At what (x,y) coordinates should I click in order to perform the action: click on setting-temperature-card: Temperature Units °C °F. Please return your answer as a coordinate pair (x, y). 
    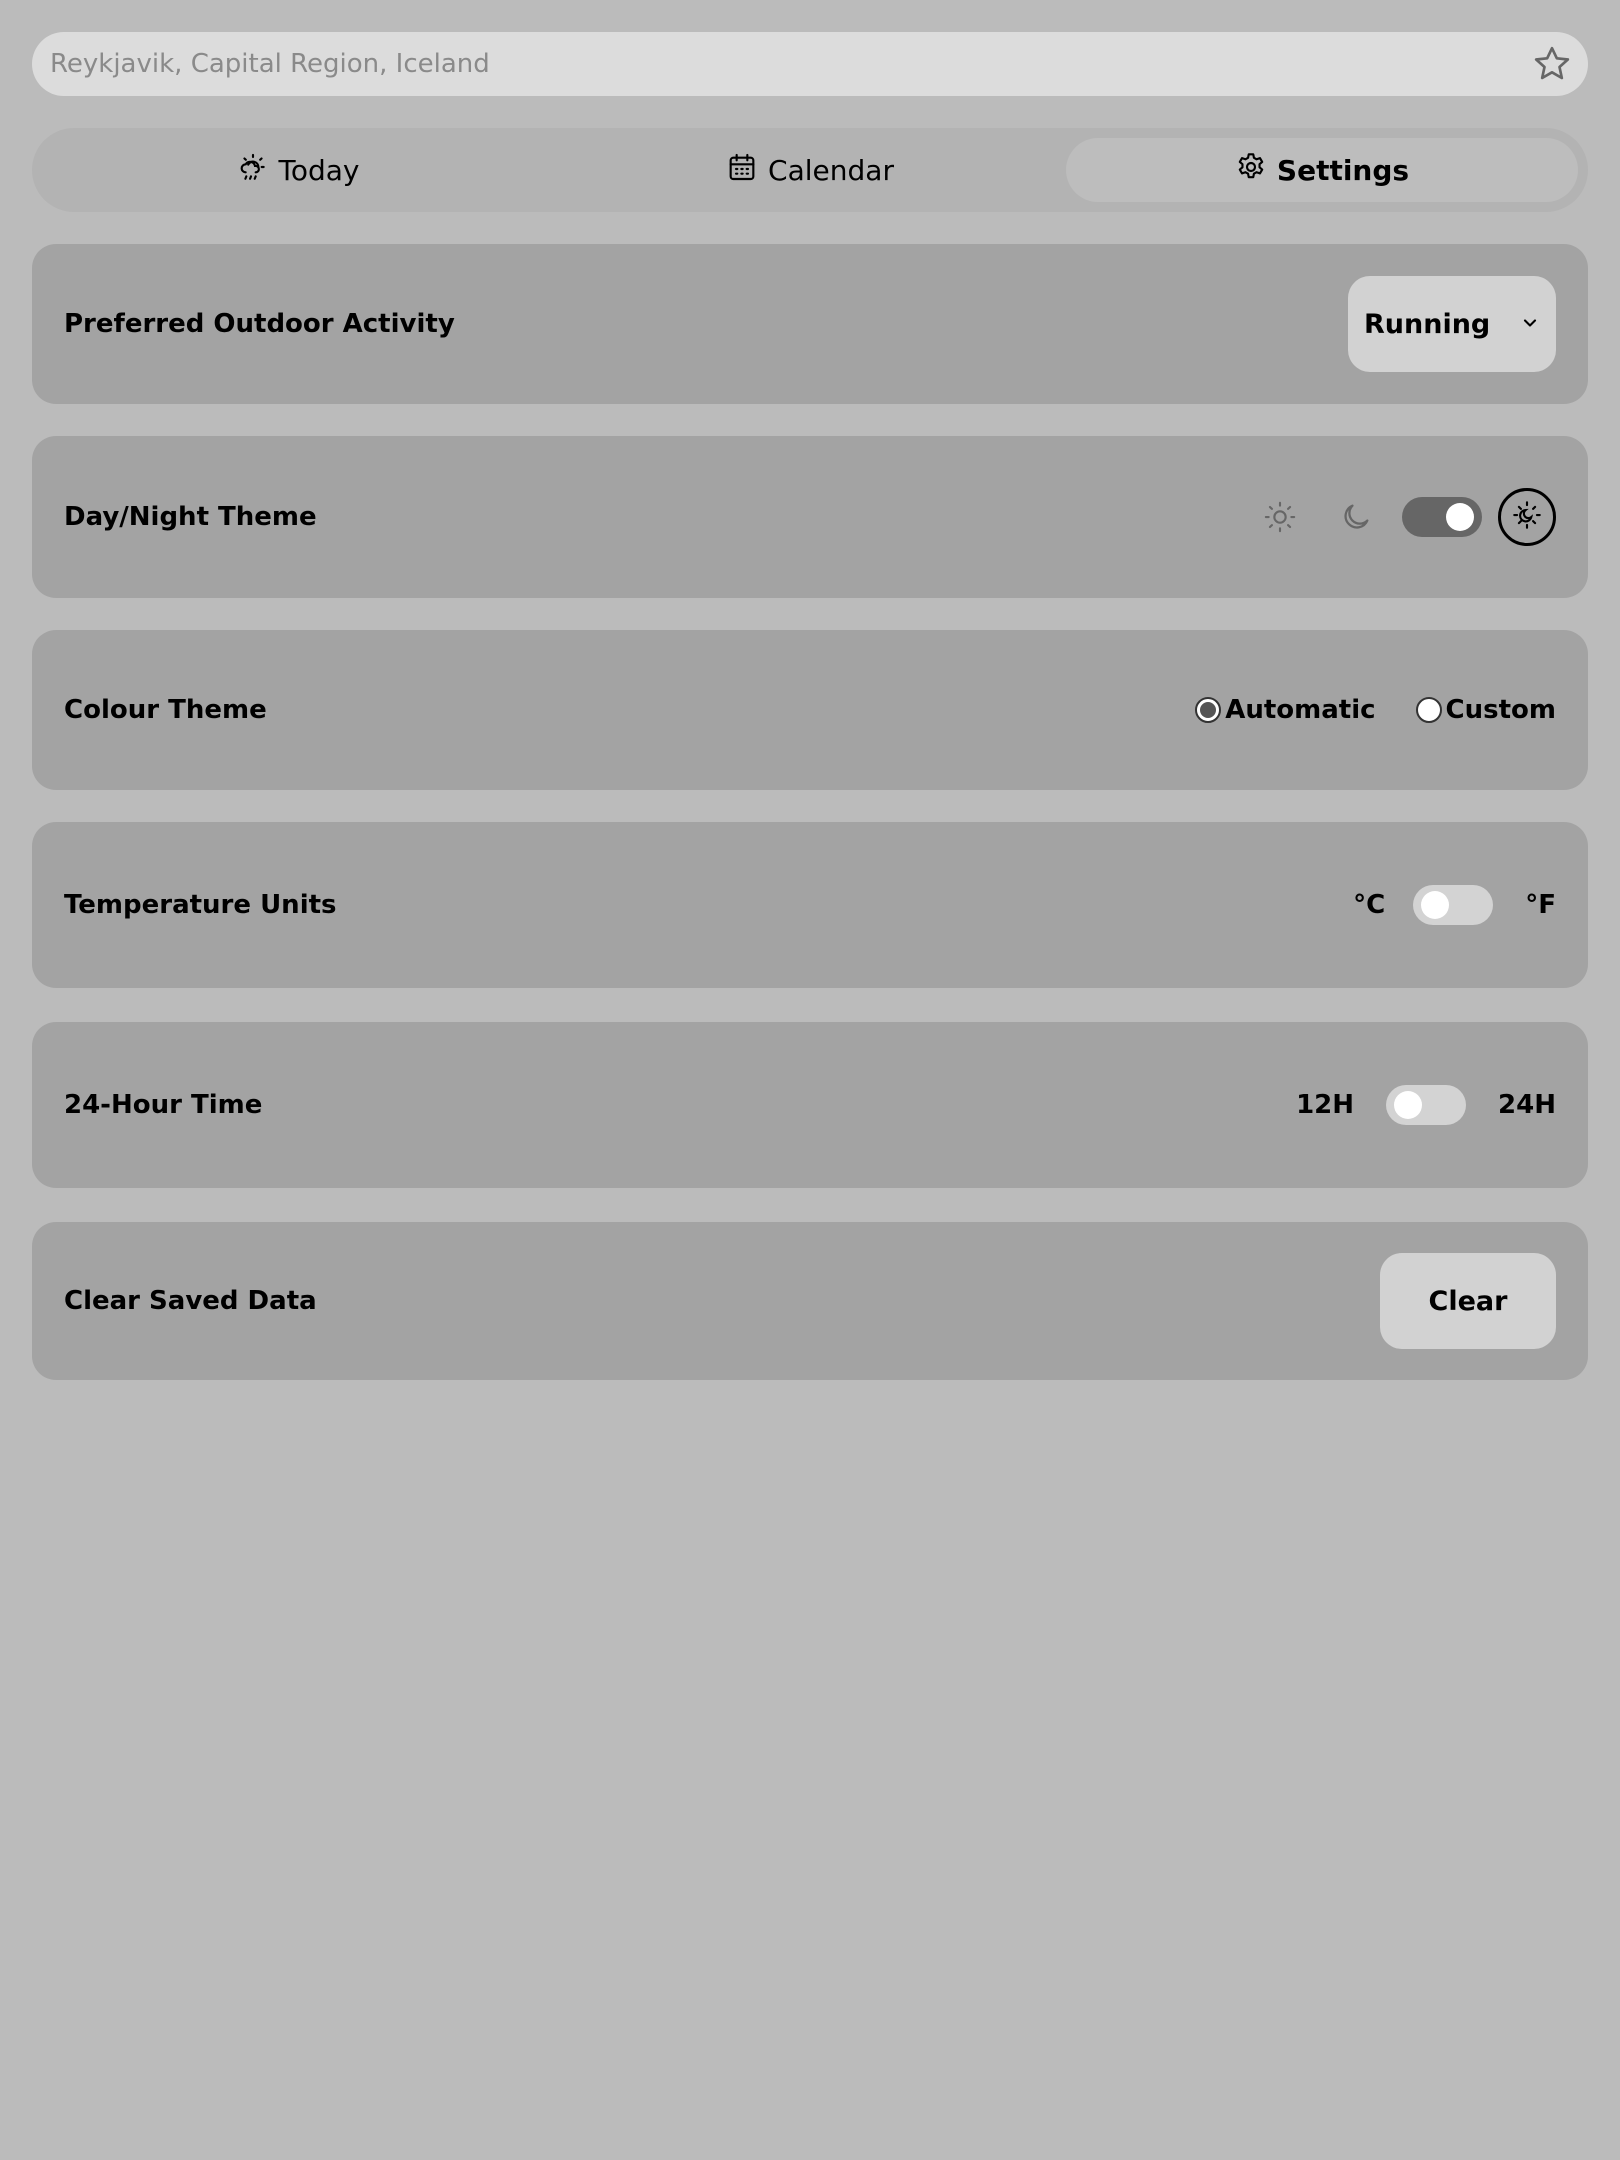
    Looking at the image, I should click on (810, 905).